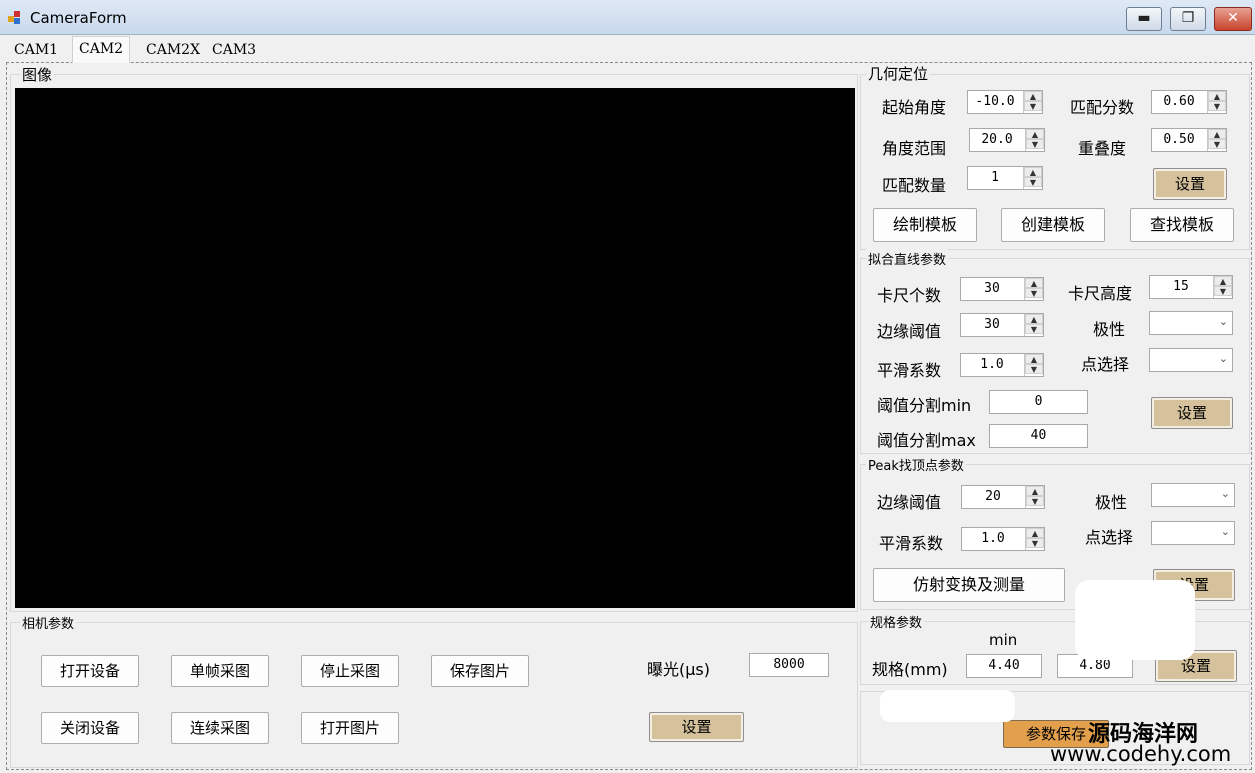  I want to click on line-group-label: 拟合直线参数, so click(907, 258).